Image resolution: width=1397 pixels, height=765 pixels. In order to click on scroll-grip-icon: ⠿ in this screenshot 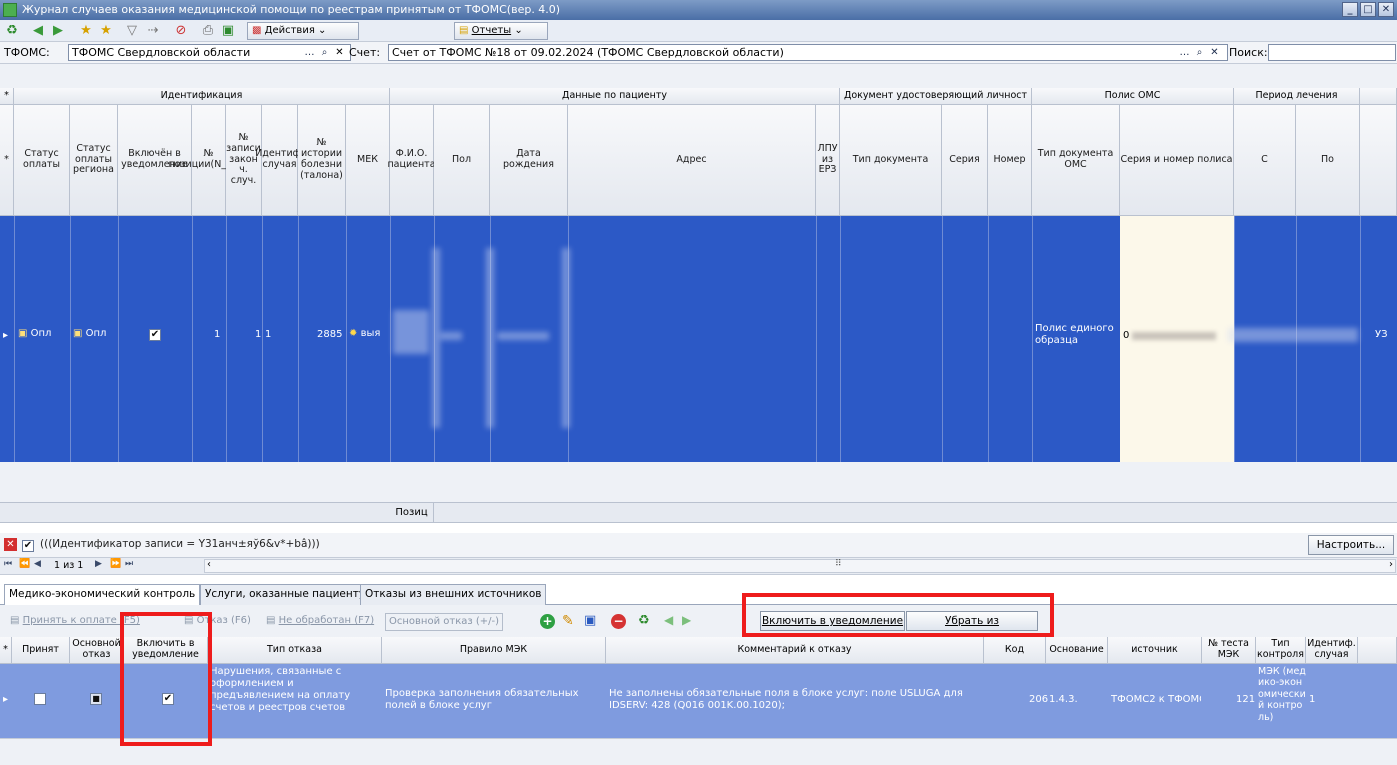, I will do `click(838, 564)`.